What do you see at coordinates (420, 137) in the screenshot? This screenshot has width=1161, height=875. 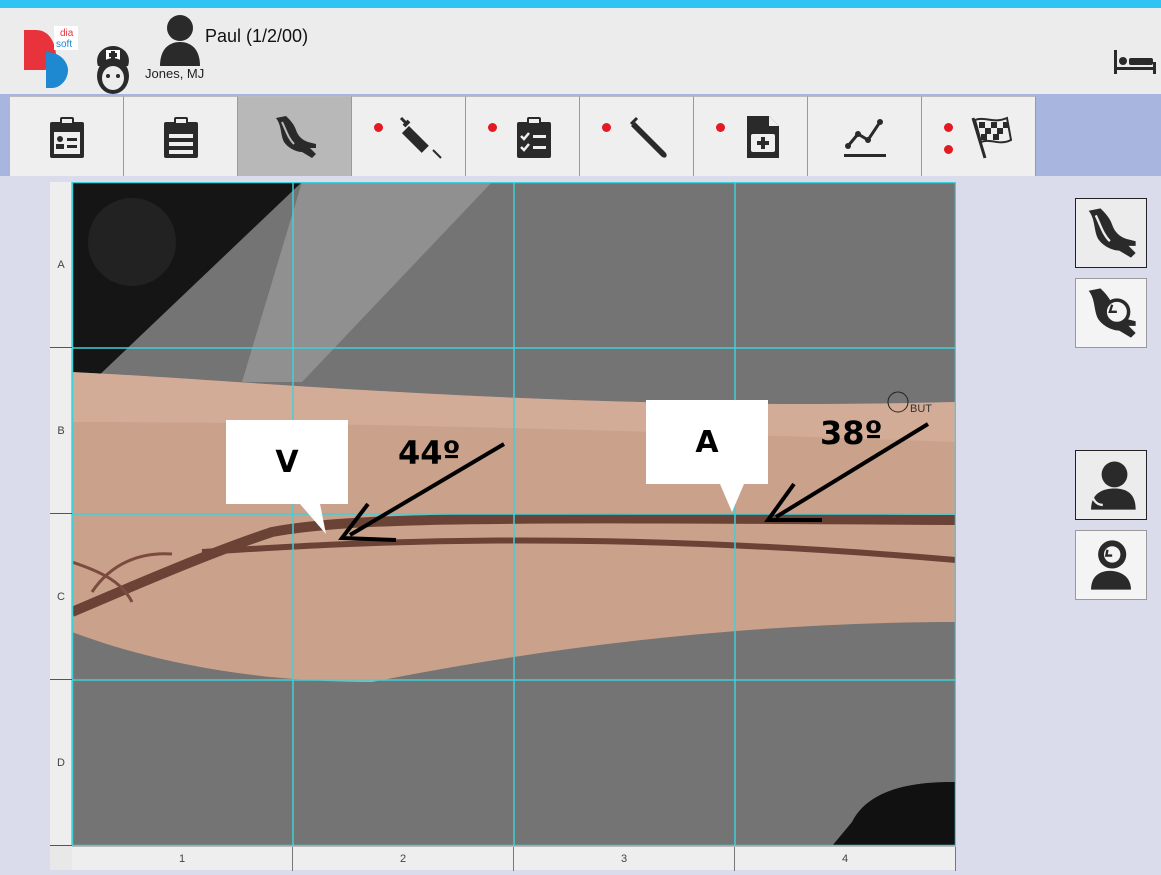 I see `syringe-icon` at bounding box center [420, 137].